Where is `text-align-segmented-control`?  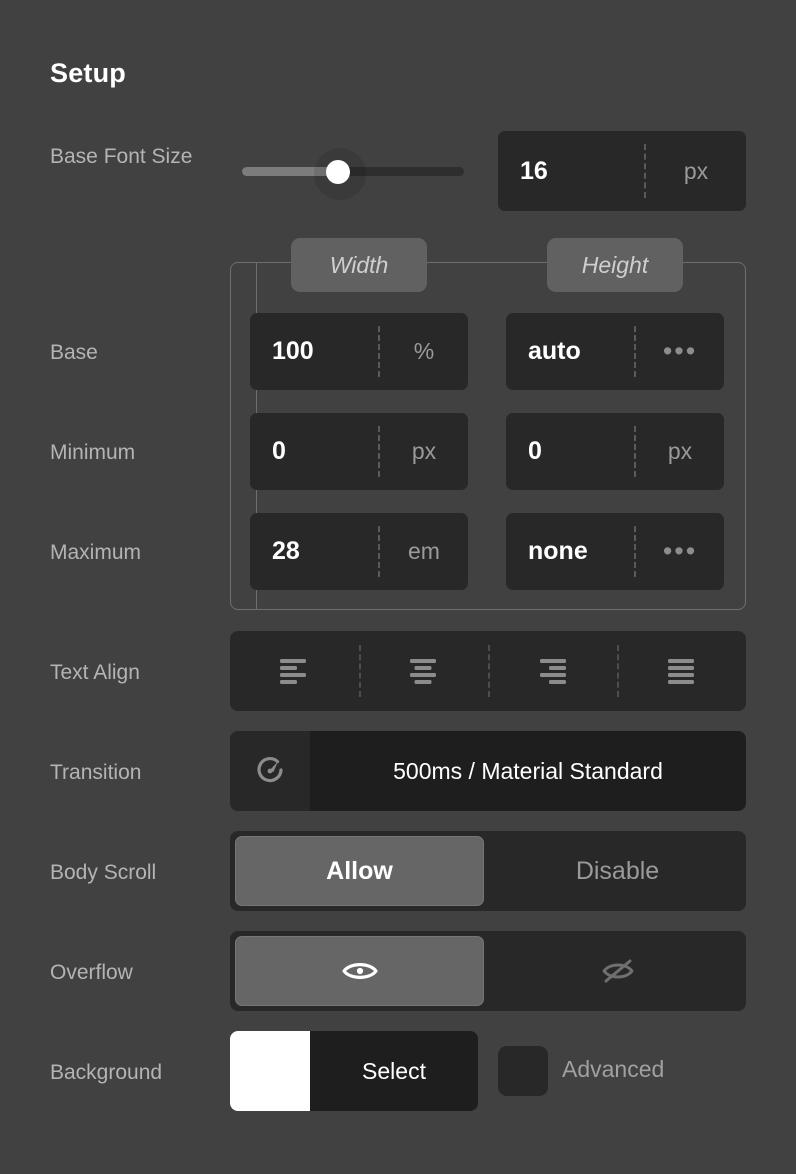 text-align-segmented-control is located at coordinates (488, 671).